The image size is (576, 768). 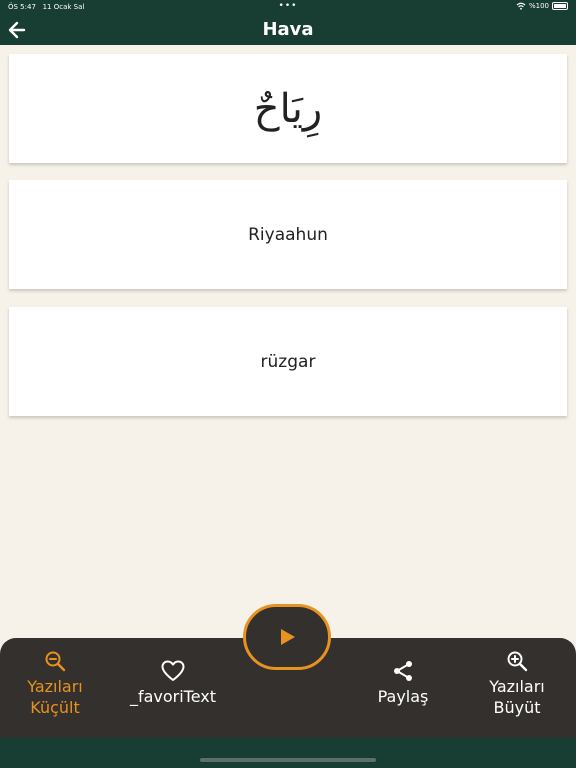 I want to click on bottom-strip, so click(x=288, y=753).